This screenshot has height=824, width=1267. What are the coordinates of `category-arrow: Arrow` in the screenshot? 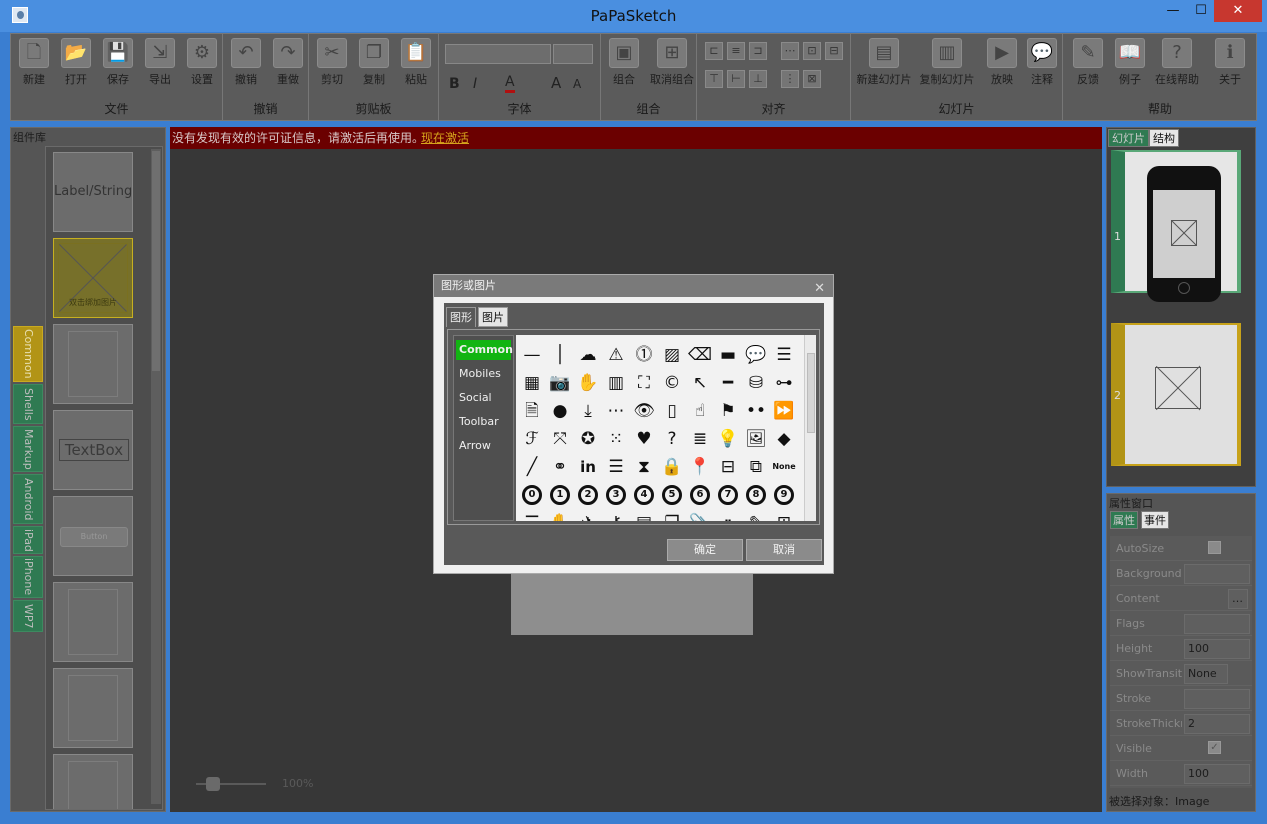 It's located at (483, 446).